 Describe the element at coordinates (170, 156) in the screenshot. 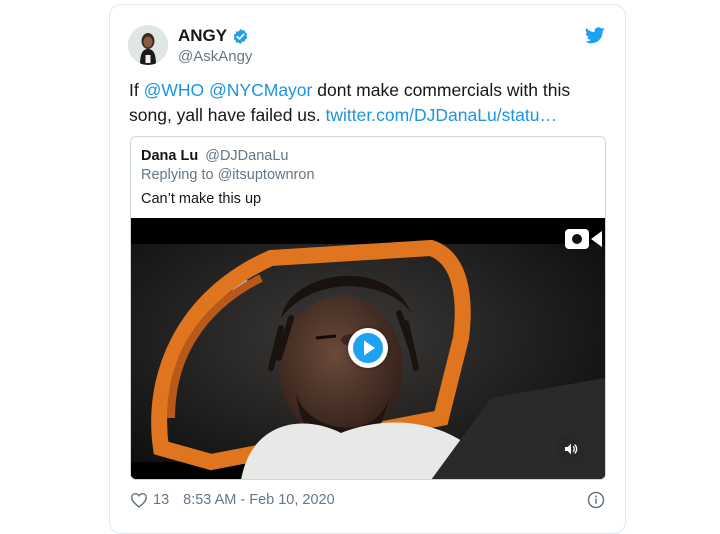

I see `quoted-display-name: Dana Lu` at that location.